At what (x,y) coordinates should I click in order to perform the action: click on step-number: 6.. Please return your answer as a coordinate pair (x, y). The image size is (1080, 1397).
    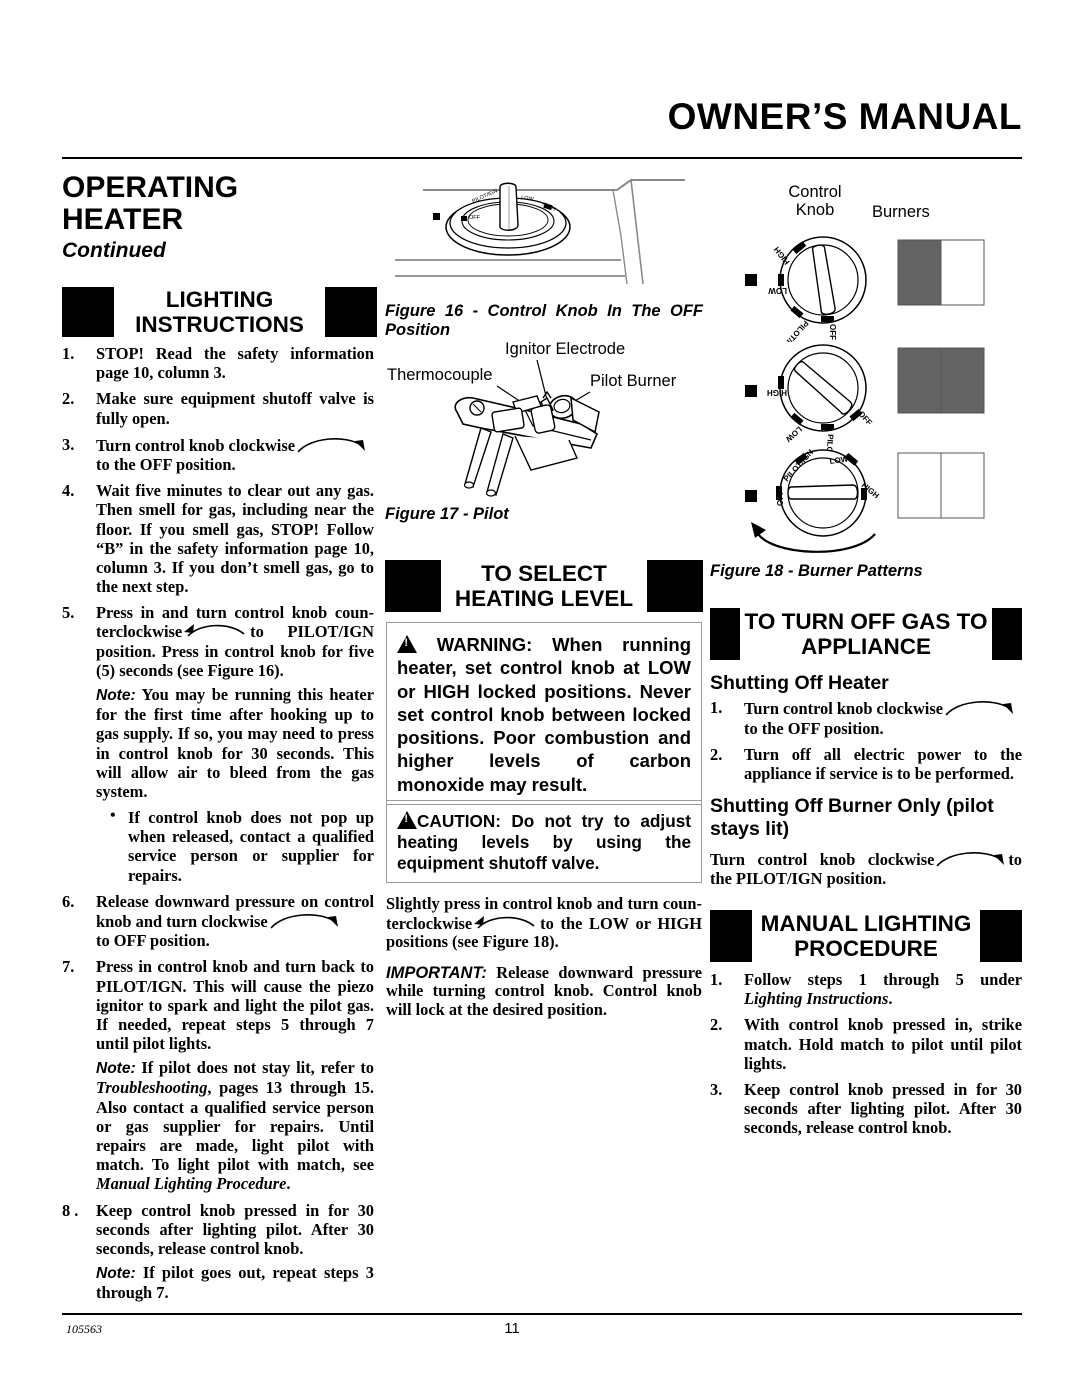
    Looking at the image, I should click on (68, 901).